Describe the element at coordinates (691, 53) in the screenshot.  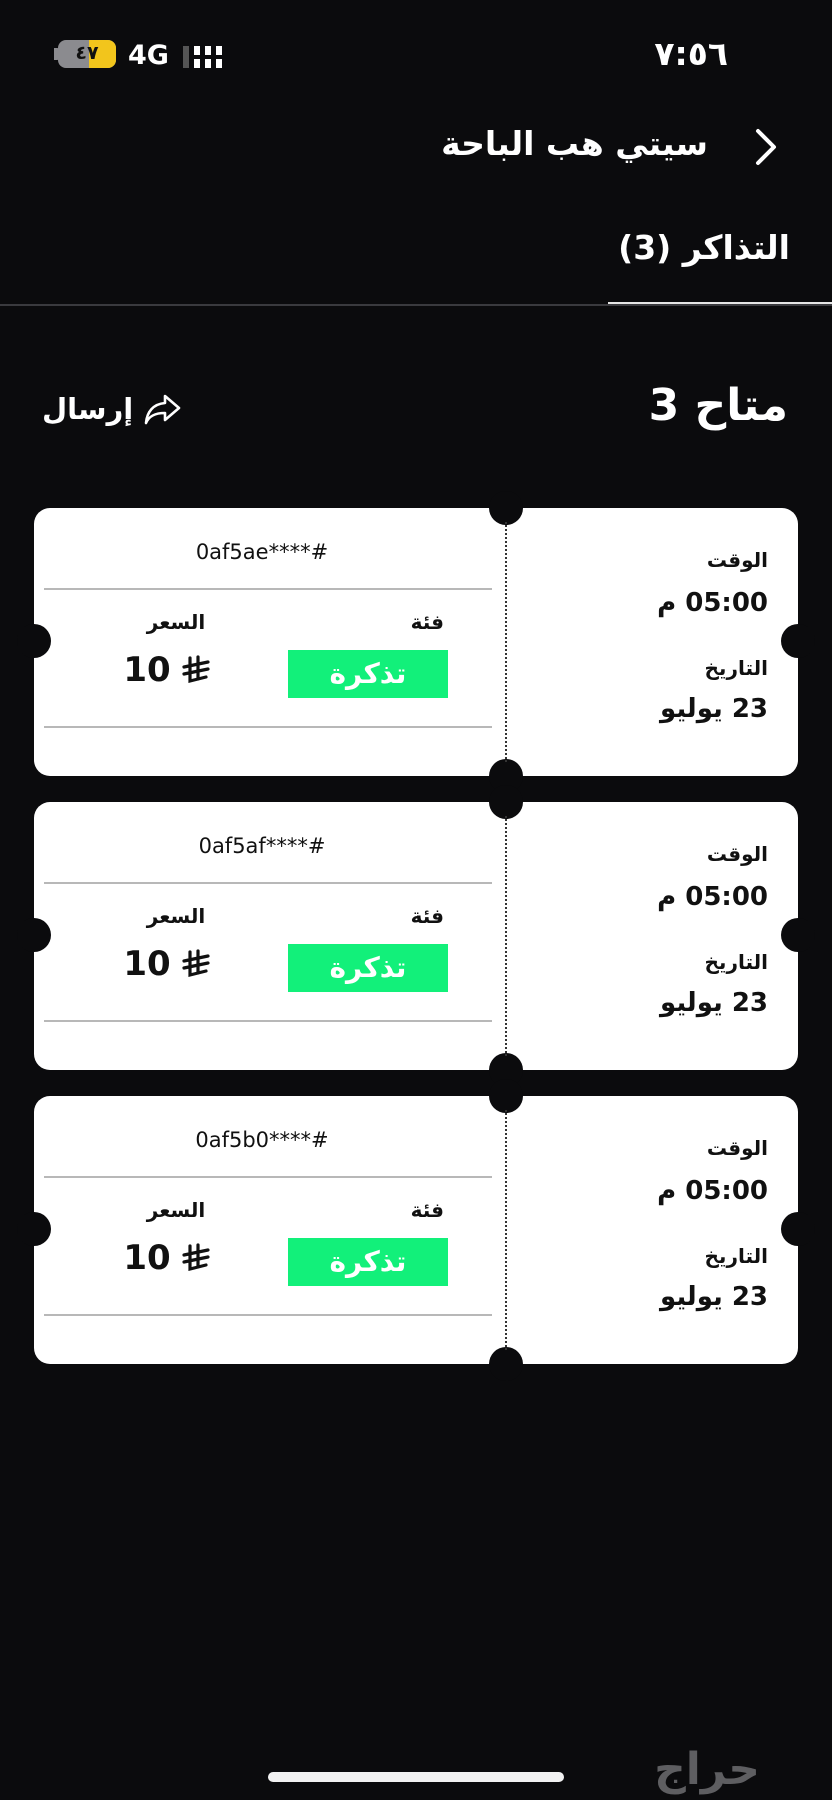
I see `status-time: ٧:٥٦` at that location.